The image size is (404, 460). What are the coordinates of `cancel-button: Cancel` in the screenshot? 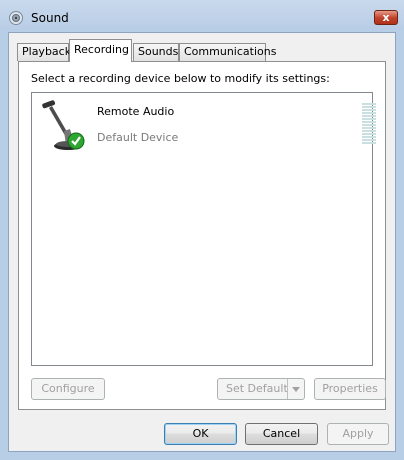 It's located at (281, 434).